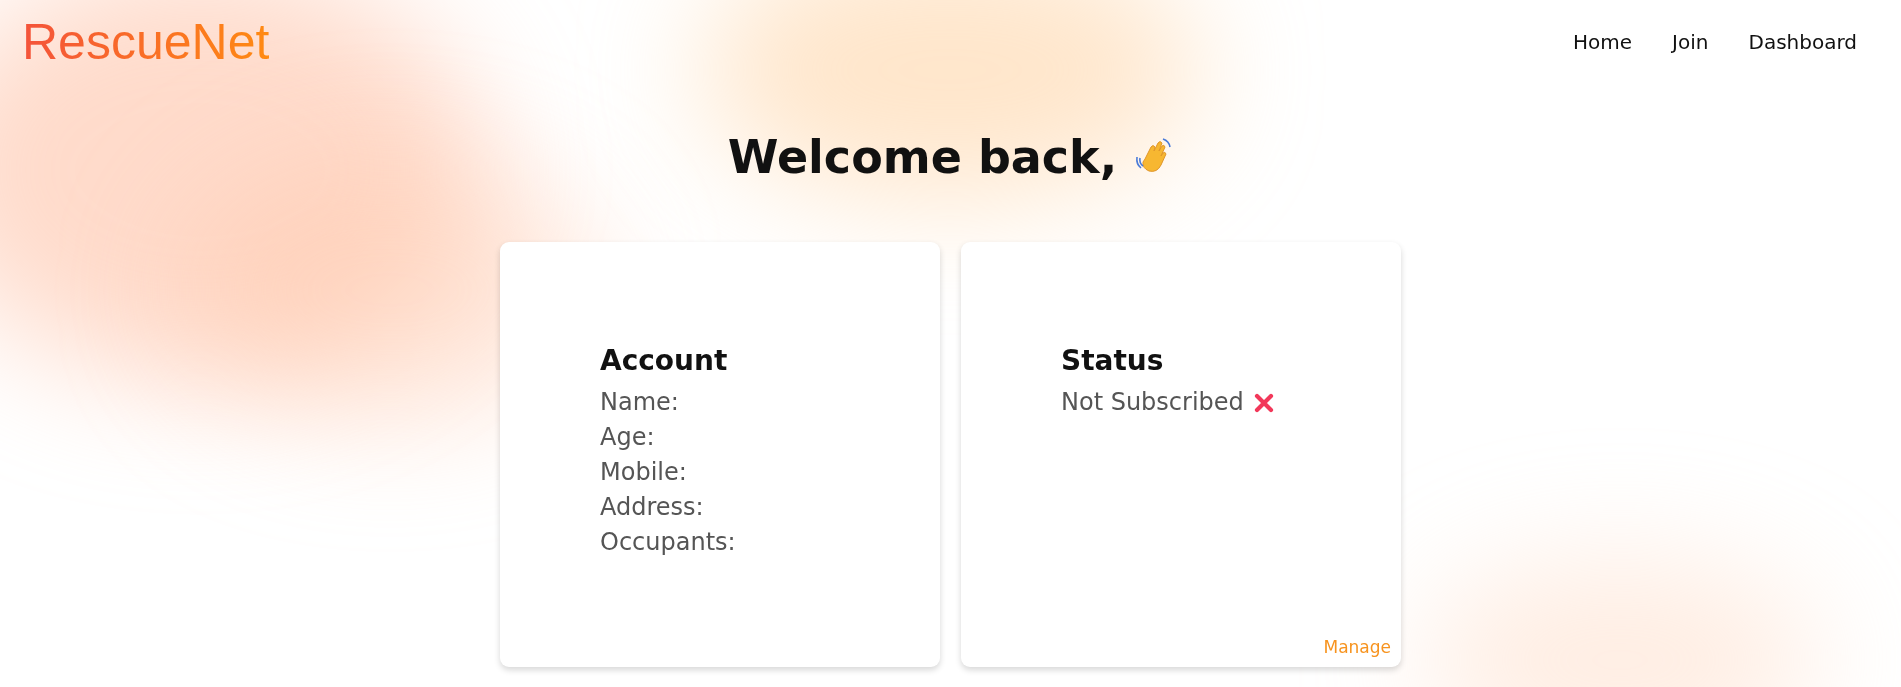 The image size is (1901, 687). I want to click on field-label: Occupants:, so click(668, 542).